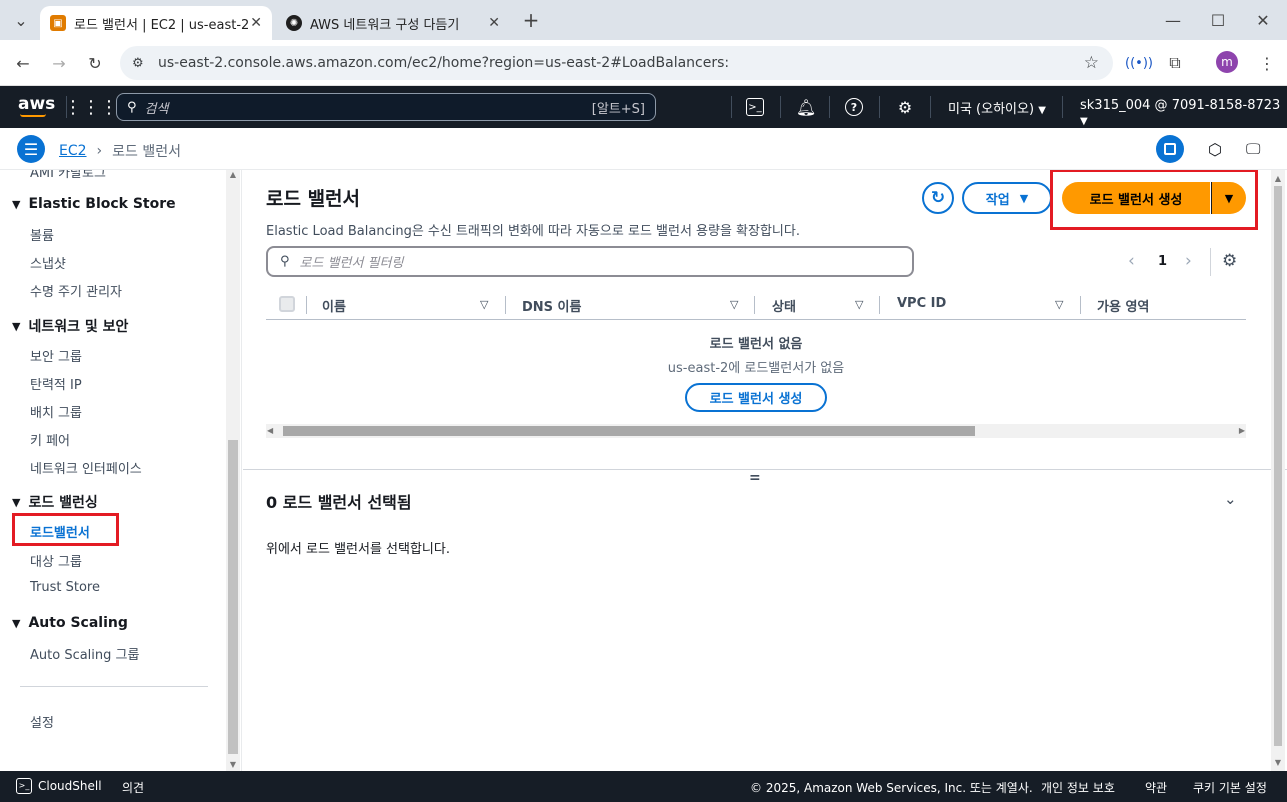 Image resolution: width=1287 pixels, height=802 pixels. I want to click on maximize-icon: ☐, so click(1218, 20).